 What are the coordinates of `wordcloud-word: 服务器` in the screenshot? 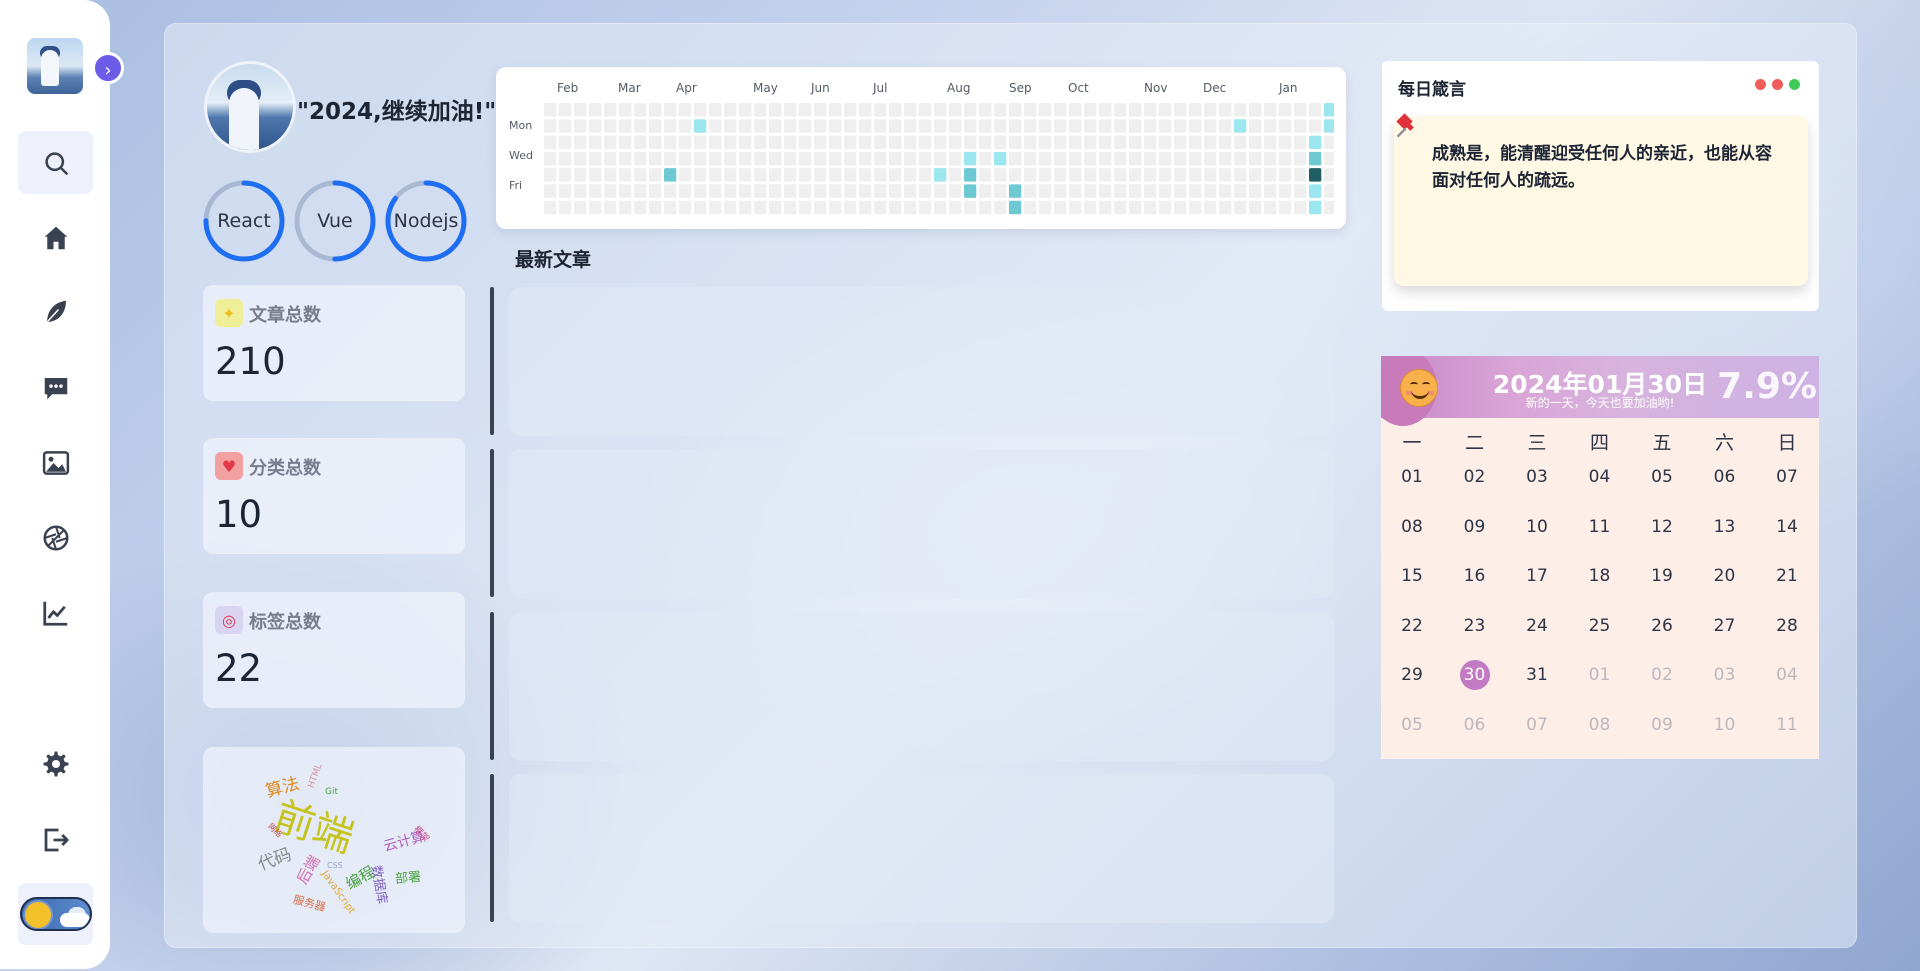 It's located at (309, 903).